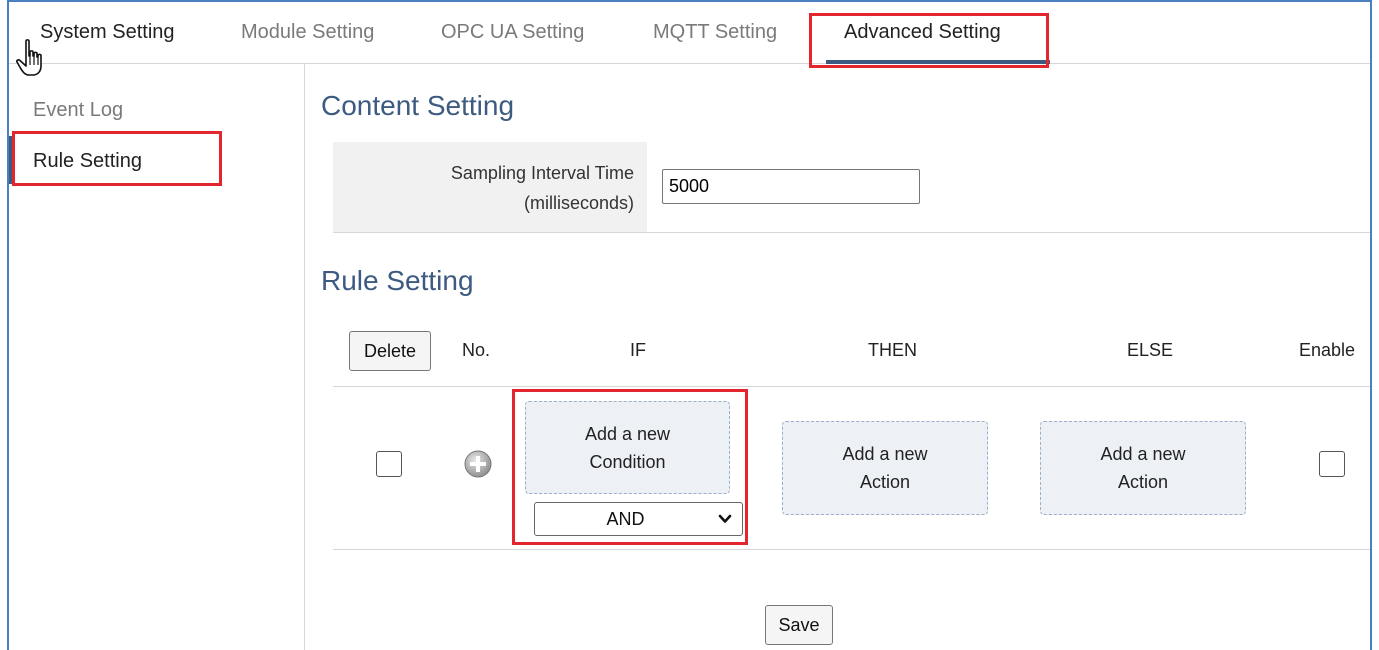  Describe the element at coordinates (851, 549) in the screenshot. I see `row-divider` at that location.